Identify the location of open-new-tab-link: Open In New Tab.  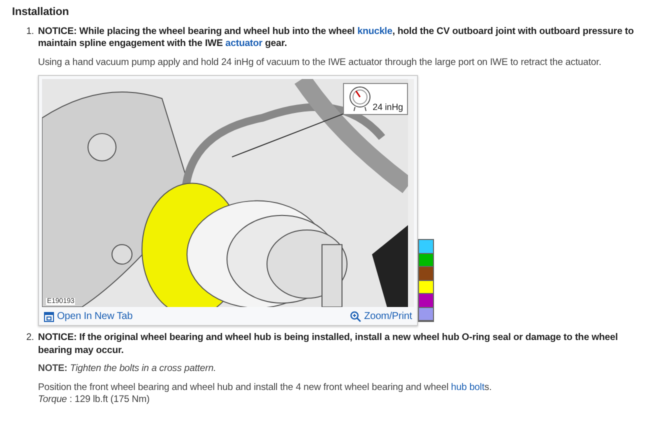
(88, 316).